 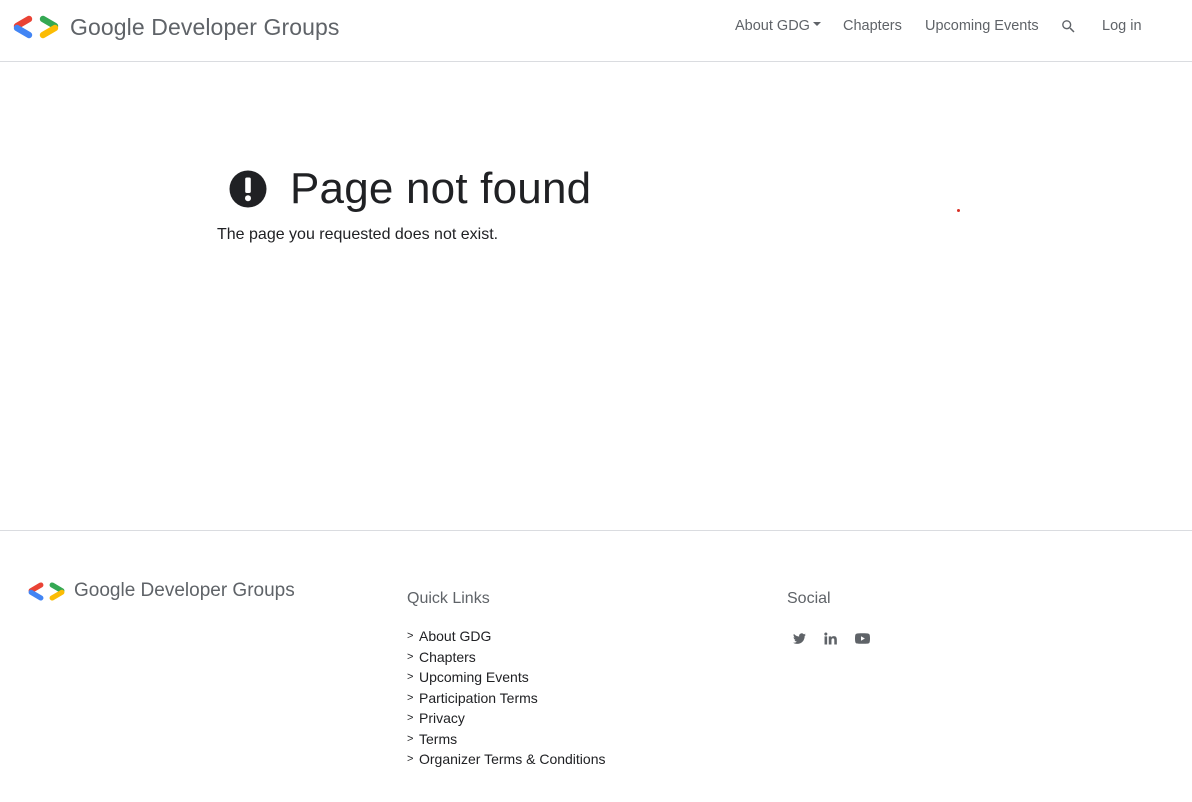 I want to click on red-dot-marker, so click(x=958, y=210).